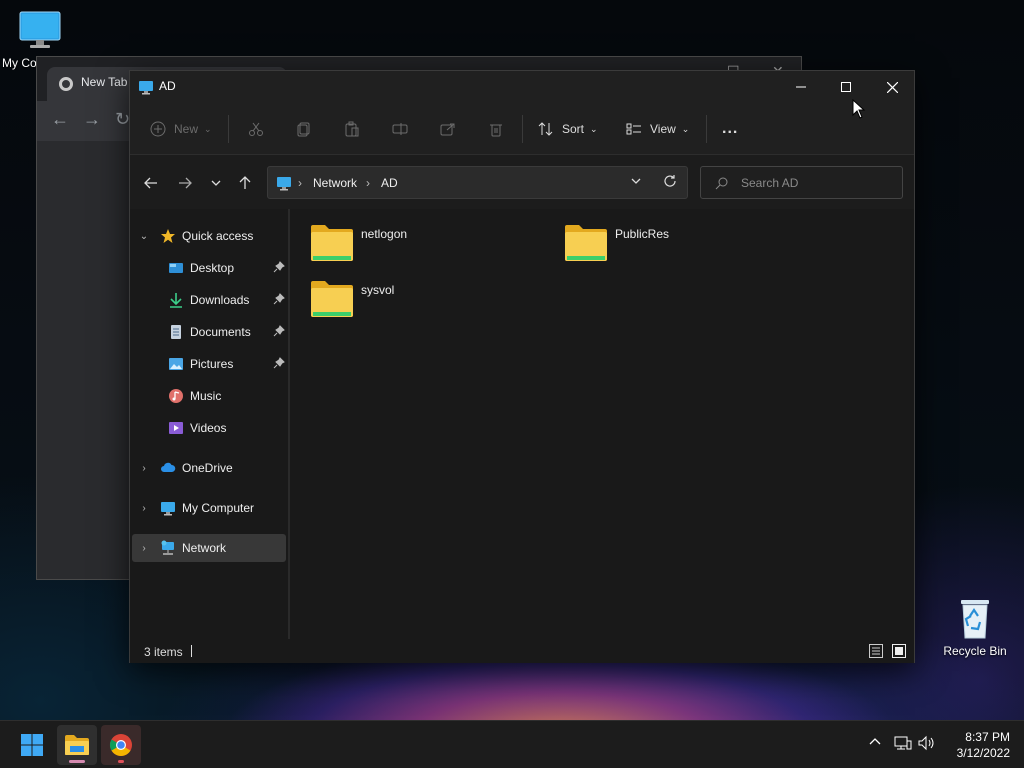 The width and height of the screenshot is (1024, 768). I want to click on recent-locations-button, so click(216, 183).